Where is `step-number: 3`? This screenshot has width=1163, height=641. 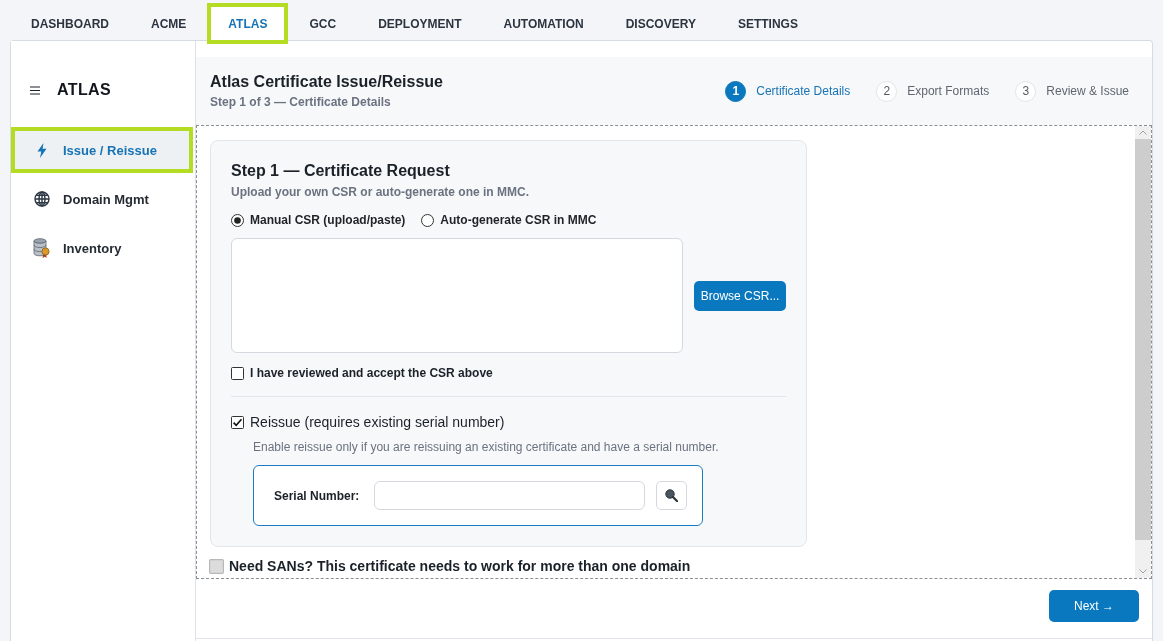 step-number: 3 is located at coordinates (1026, 91).